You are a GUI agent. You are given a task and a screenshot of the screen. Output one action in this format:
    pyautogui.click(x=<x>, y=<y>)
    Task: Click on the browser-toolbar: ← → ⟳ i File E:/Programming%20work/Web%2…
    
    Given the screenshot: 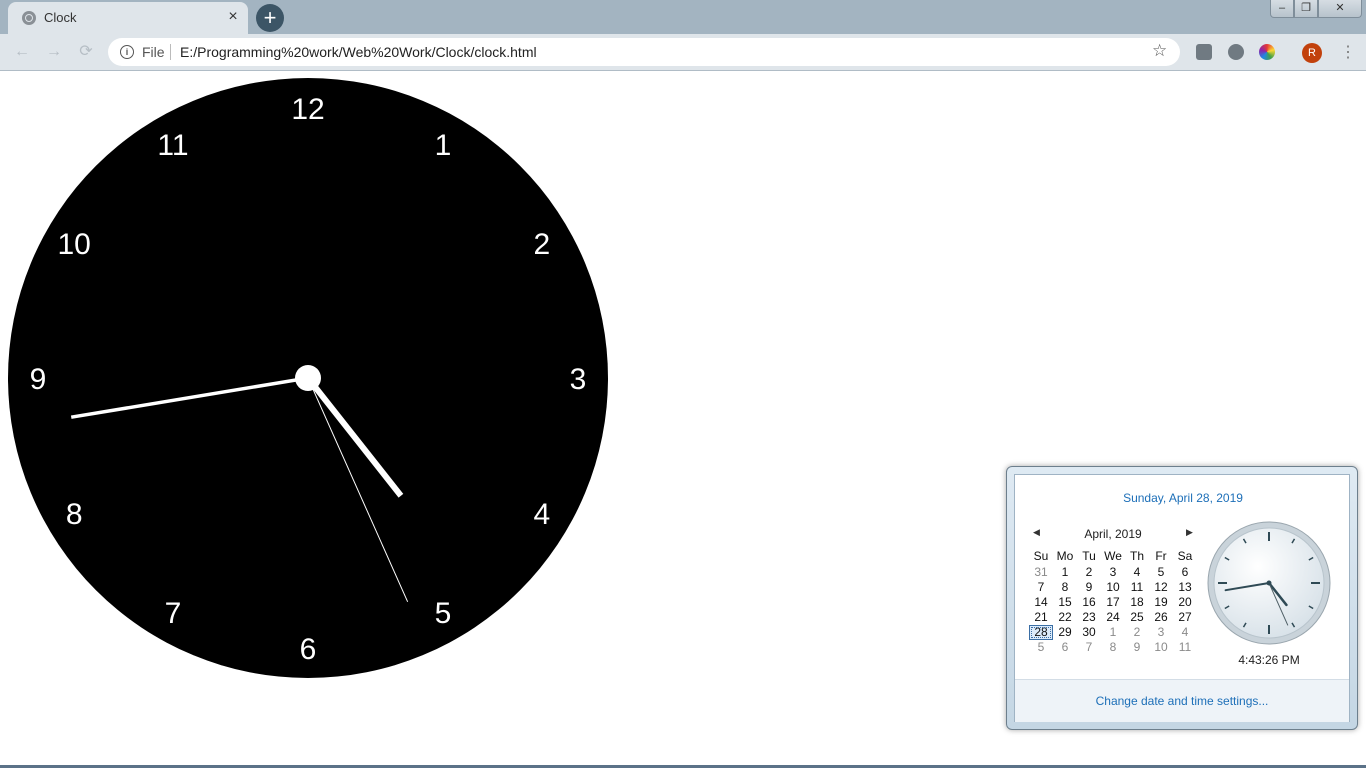 What is the action you would take?
    pyautogui.click(x=683, y=52)
    